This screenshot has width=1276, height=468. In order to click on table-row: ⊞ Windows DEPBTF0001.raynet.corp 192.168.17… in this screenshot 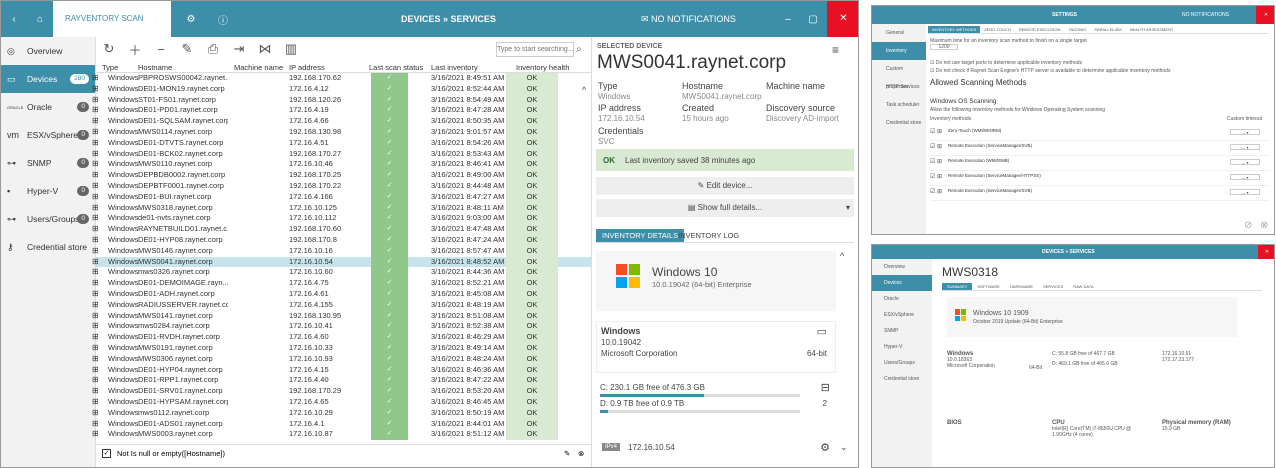, I will do `click(341, 186)`.